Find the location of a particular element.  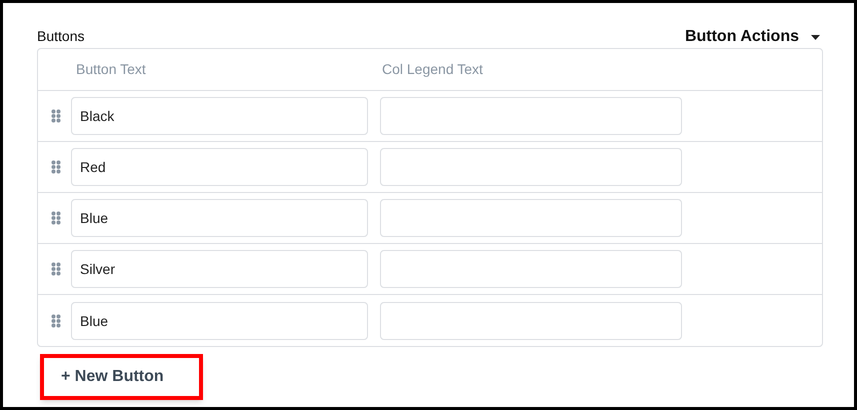

column-header: Col Legend Text is located at coordinates (432, 69).